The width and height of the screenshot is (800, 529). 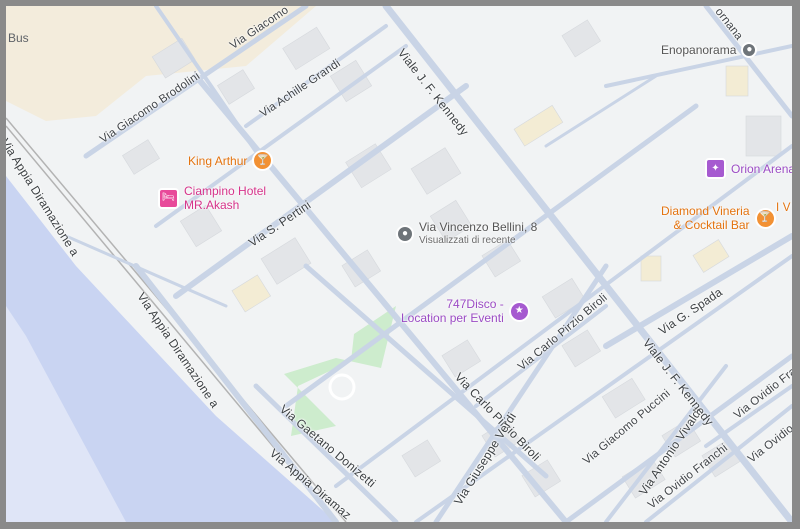 I want to click on poi-partial-label: I V, so click(x=783, y=208).